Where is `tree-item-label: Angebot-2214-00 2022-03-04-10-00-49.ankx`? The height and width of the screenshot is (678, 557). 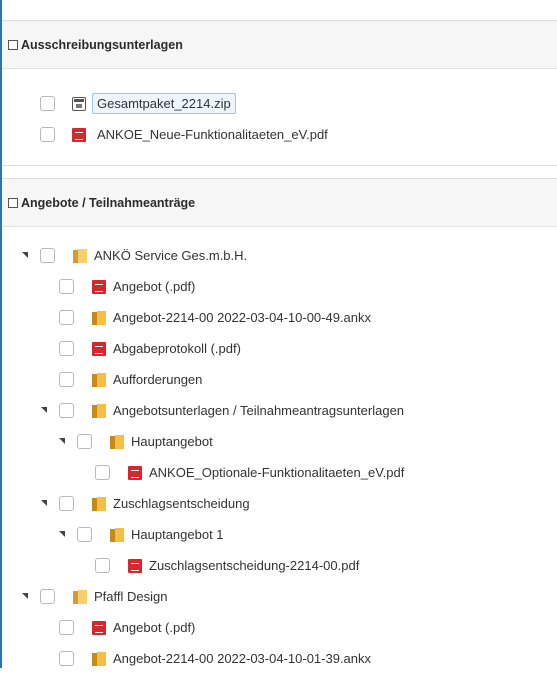 tree-item-label: Angebot-2214-00 2022-03-04-10-00-49.ankx is located at coordinates (242, 317).